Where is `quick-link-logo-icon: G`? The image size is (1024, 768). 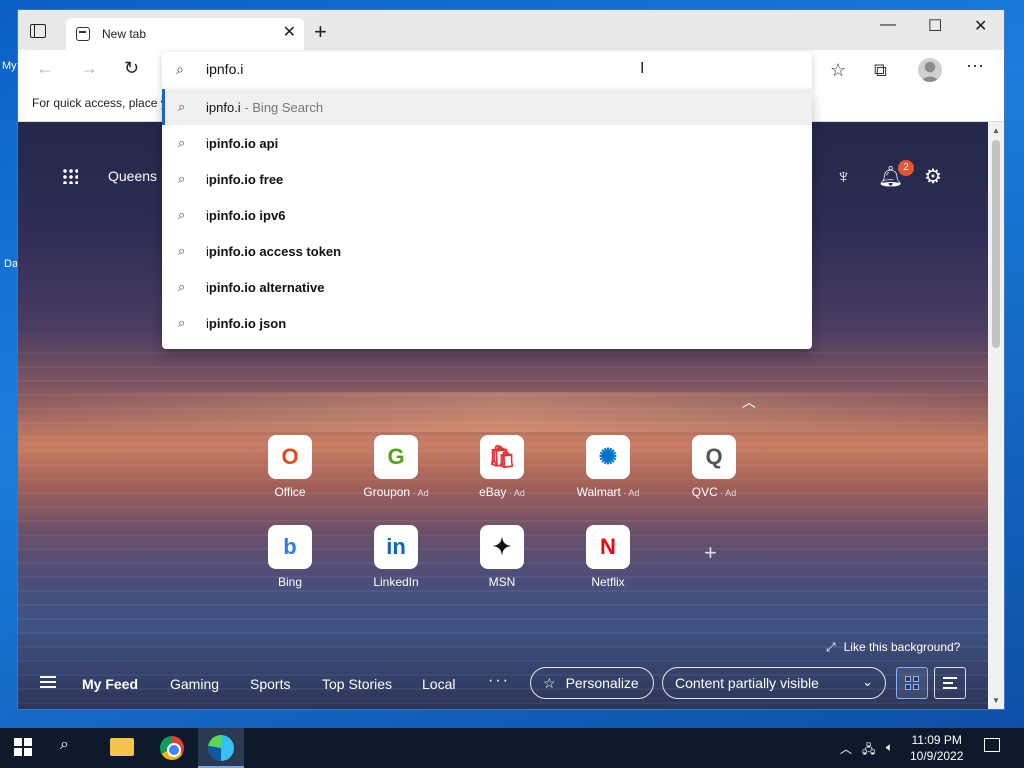
quick-link-logo-icon: G is located at coordinates (396, 457).